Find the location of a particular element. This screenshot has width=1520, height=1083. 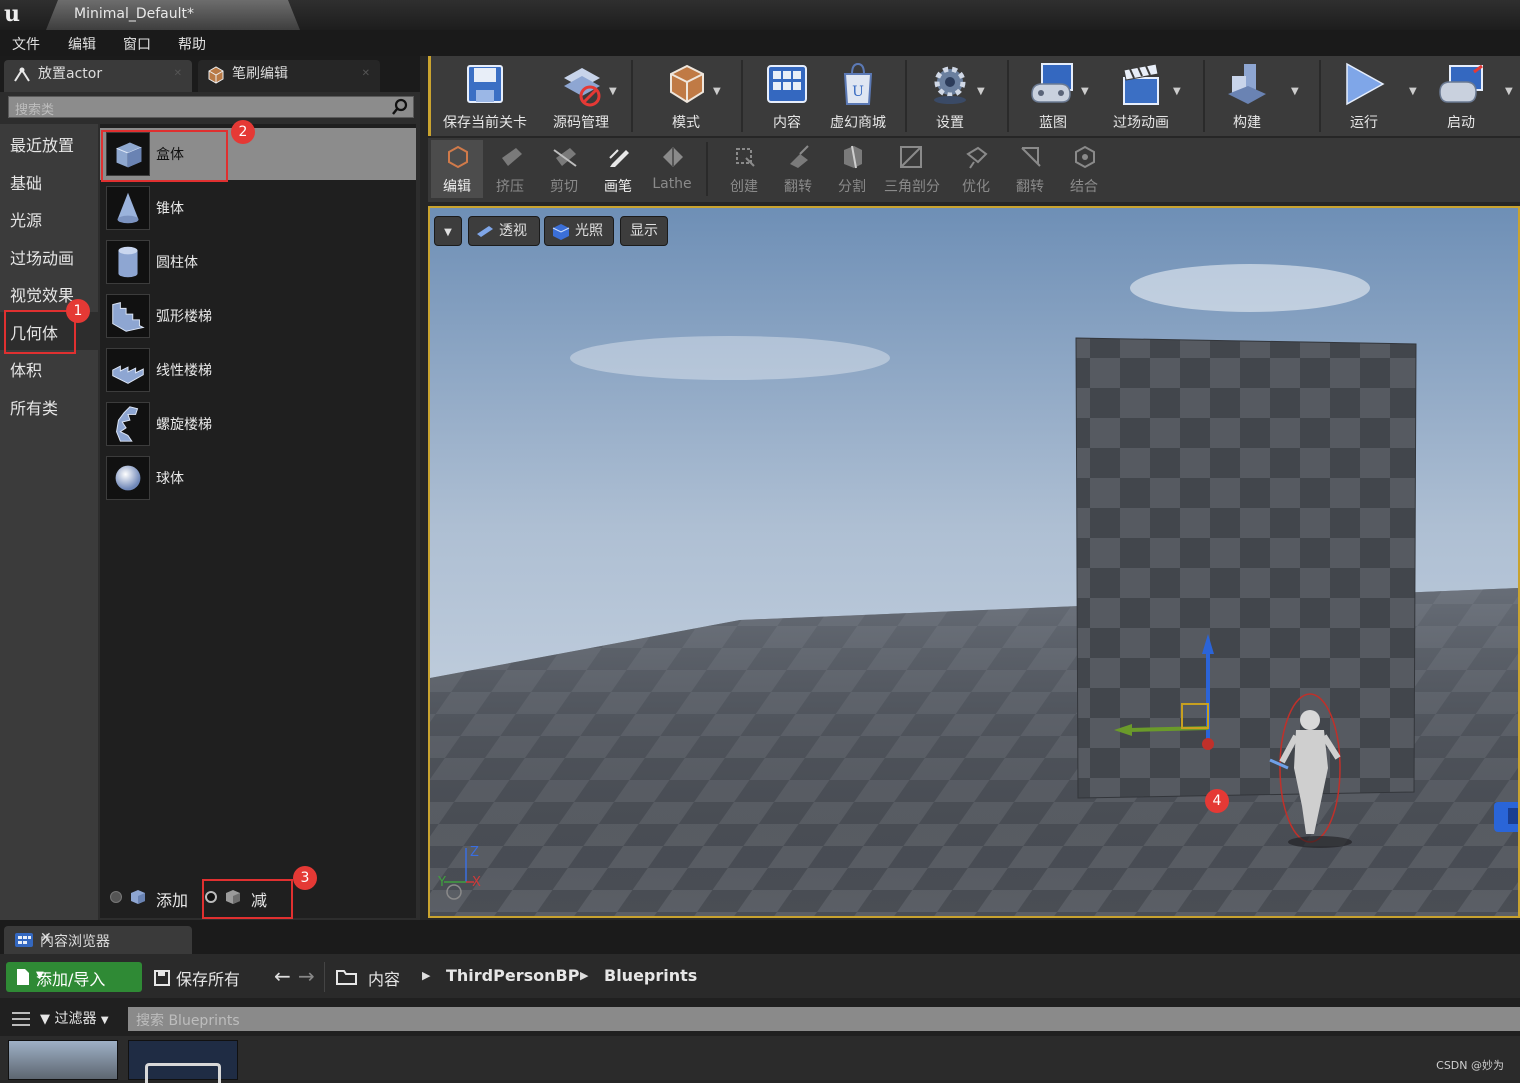

menu-window: 窗口 is located at coordinates (137, 44).